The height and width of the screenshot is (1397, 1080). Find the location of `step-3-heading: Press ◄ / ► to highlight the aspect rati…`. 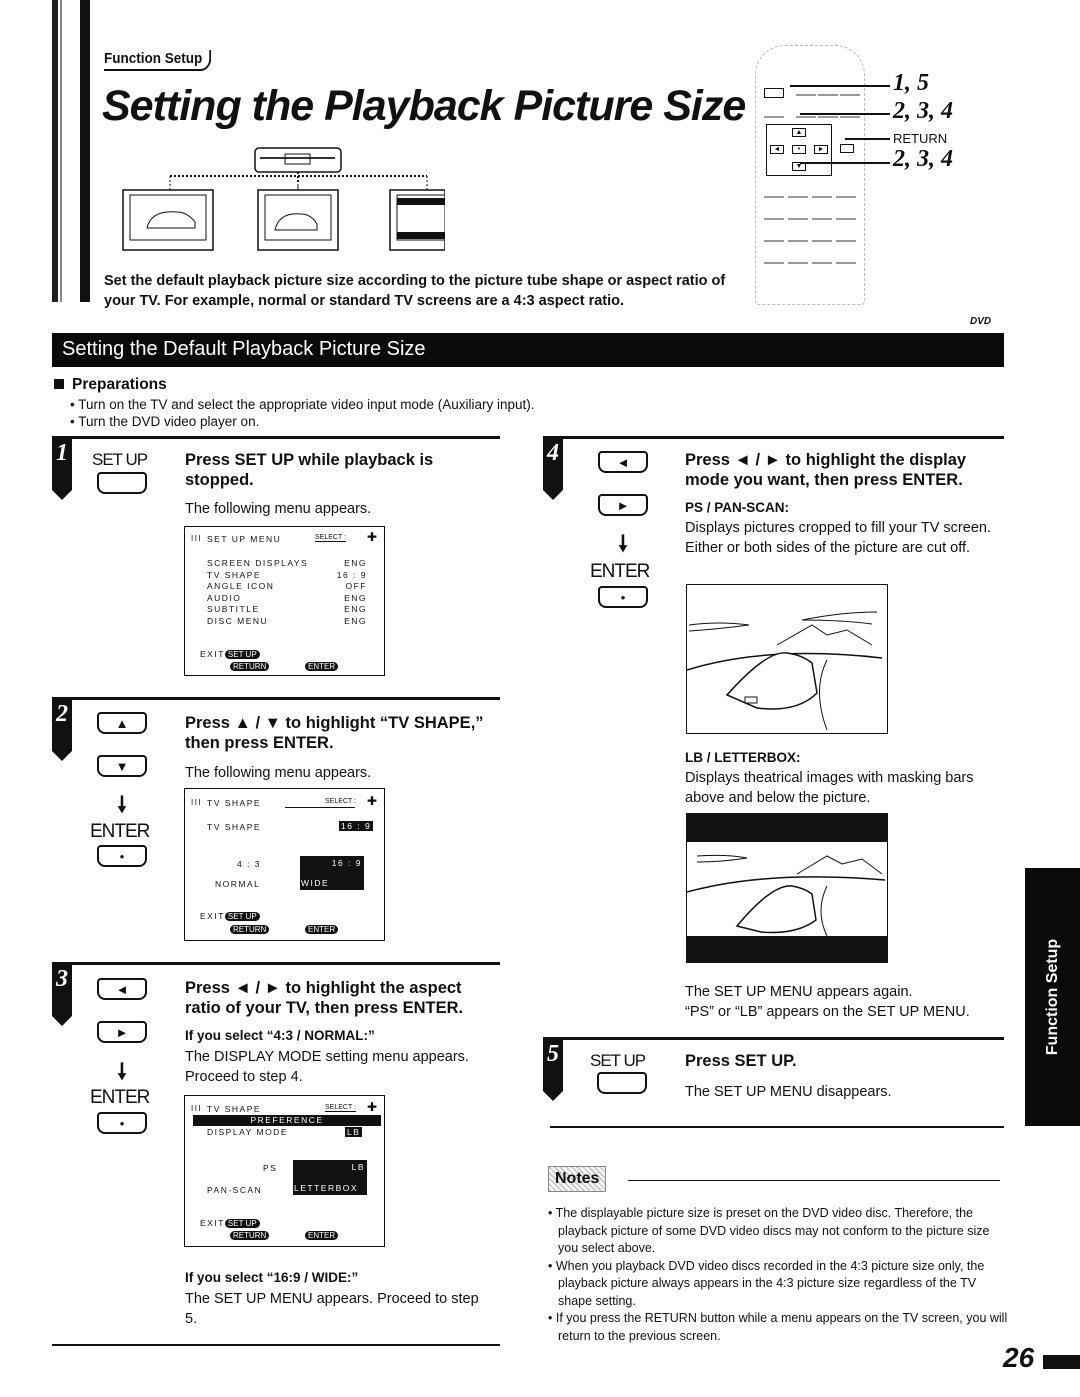

step-3-heading: Press ◄ / ► to highlight the aspect rati… is located at coordinates (324, 998).